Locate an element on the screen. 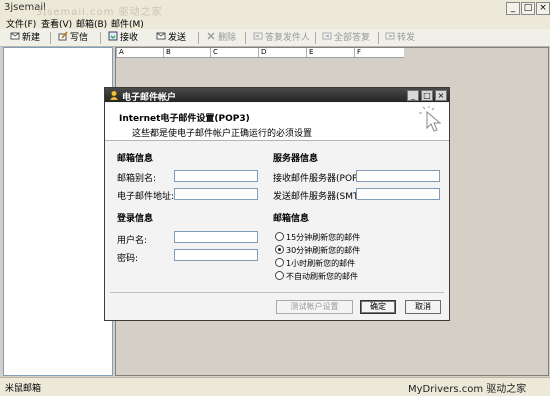 The height and width of the screenshot is (396, 550). reply-sender-button: 答复发件人 is located at coordinates (281, 37).